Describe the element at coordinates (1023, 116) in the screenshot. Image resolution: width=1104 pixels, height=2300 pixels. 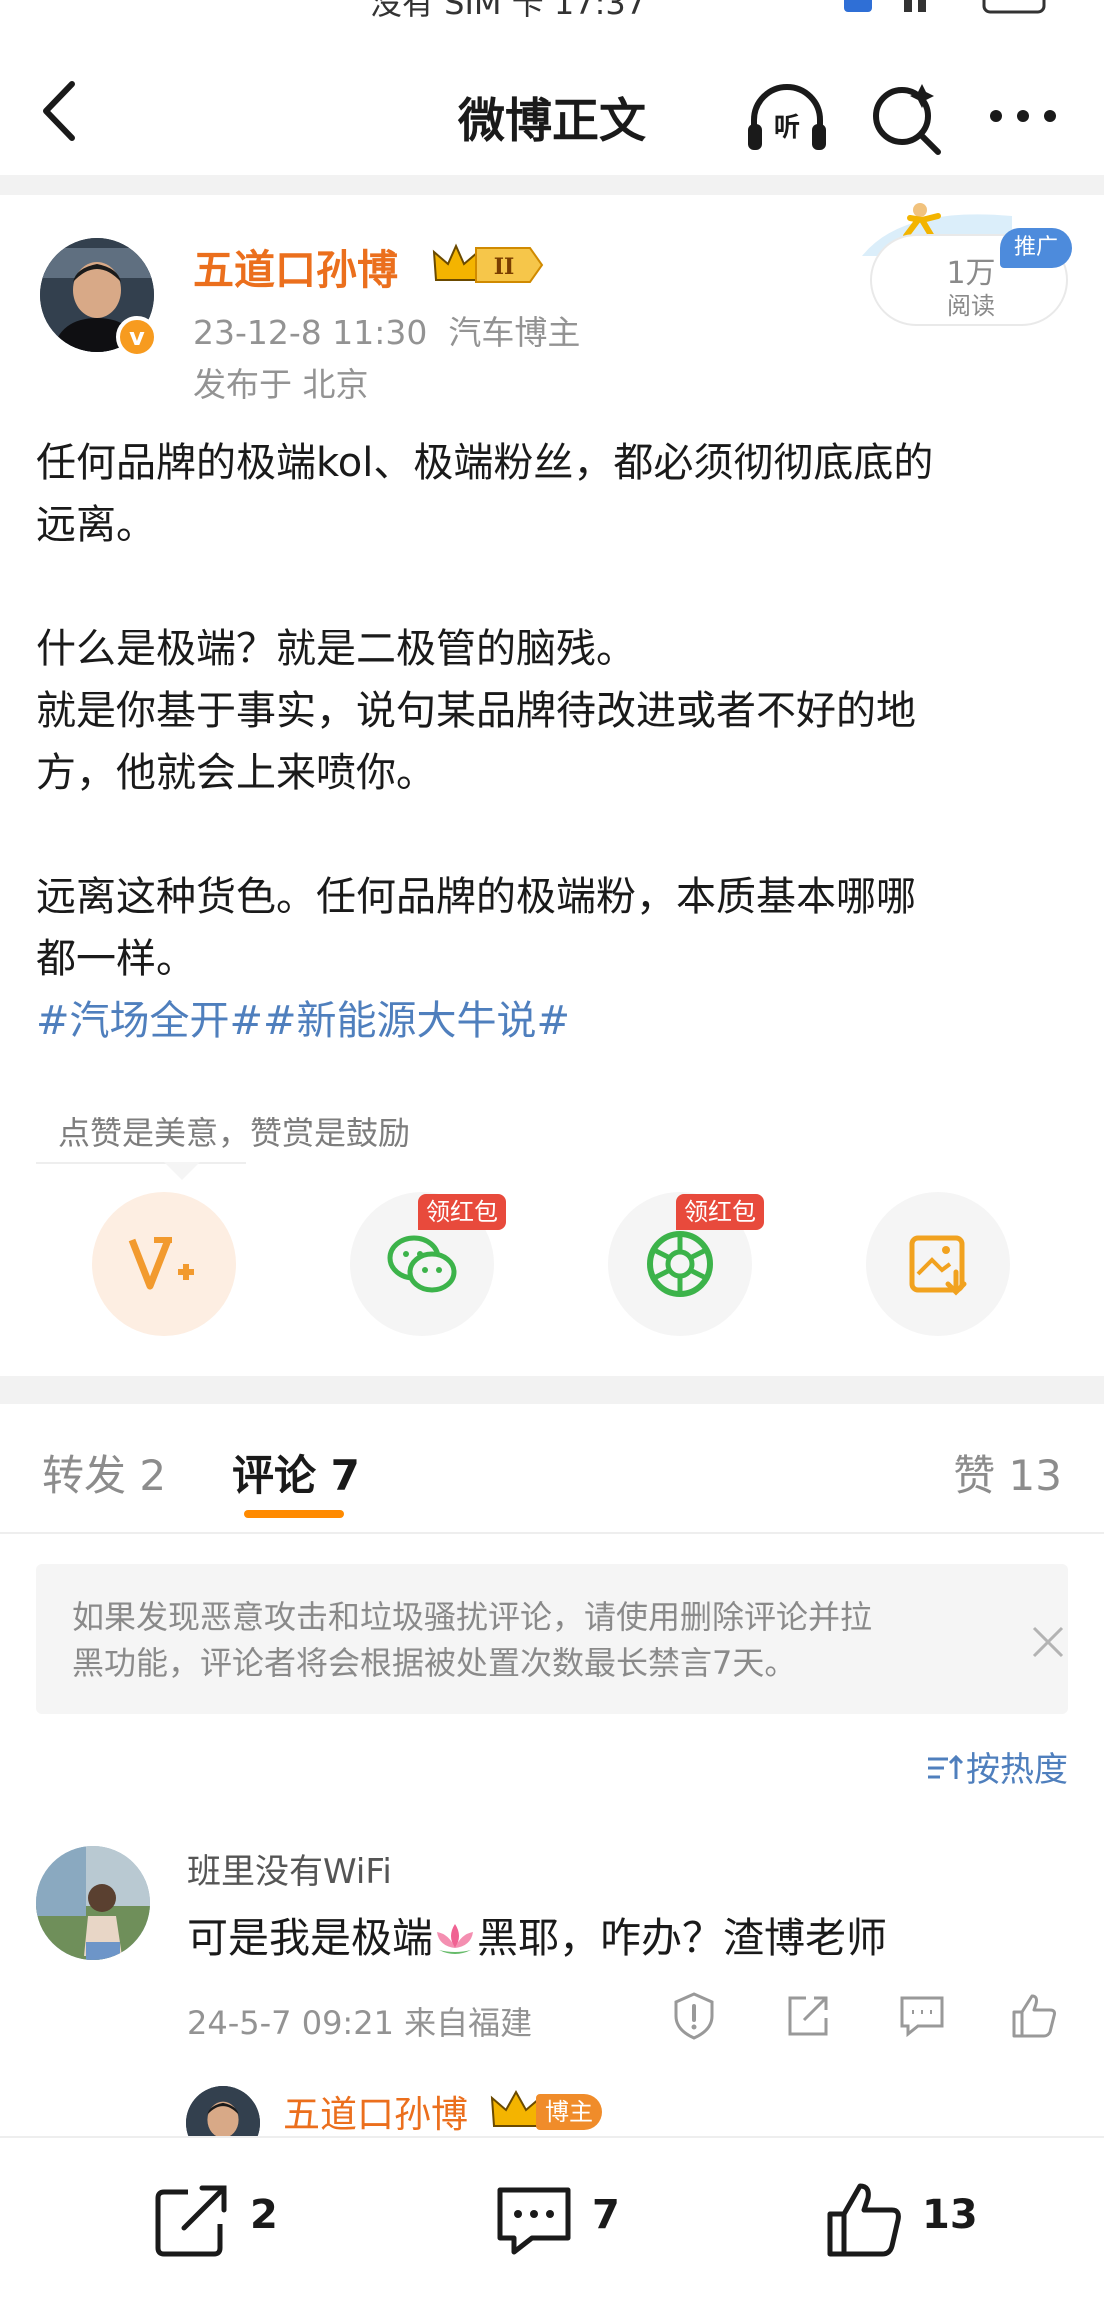
I see `more-options-icon` at that location.